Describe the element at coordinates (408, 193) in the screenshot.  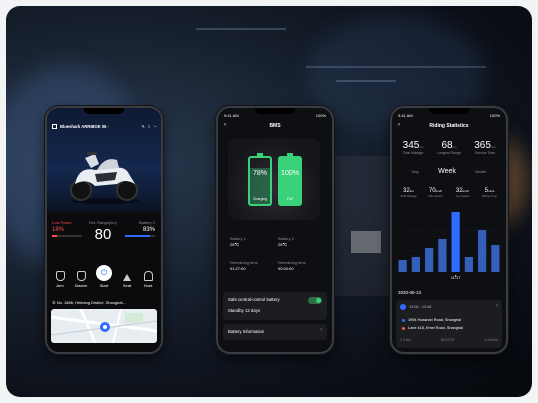
I see `metric-total-mileage: 32km Total Mileage` at that location.